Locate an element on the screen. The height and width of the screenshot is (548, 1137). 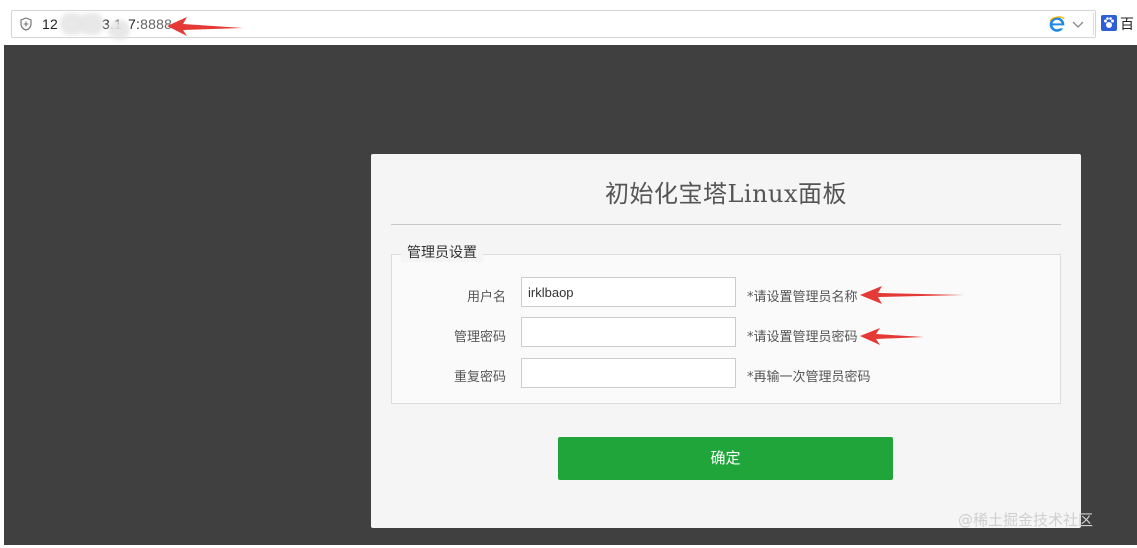
admin-settings-legend: 管理员设置 is located at coordinates (442, 252).